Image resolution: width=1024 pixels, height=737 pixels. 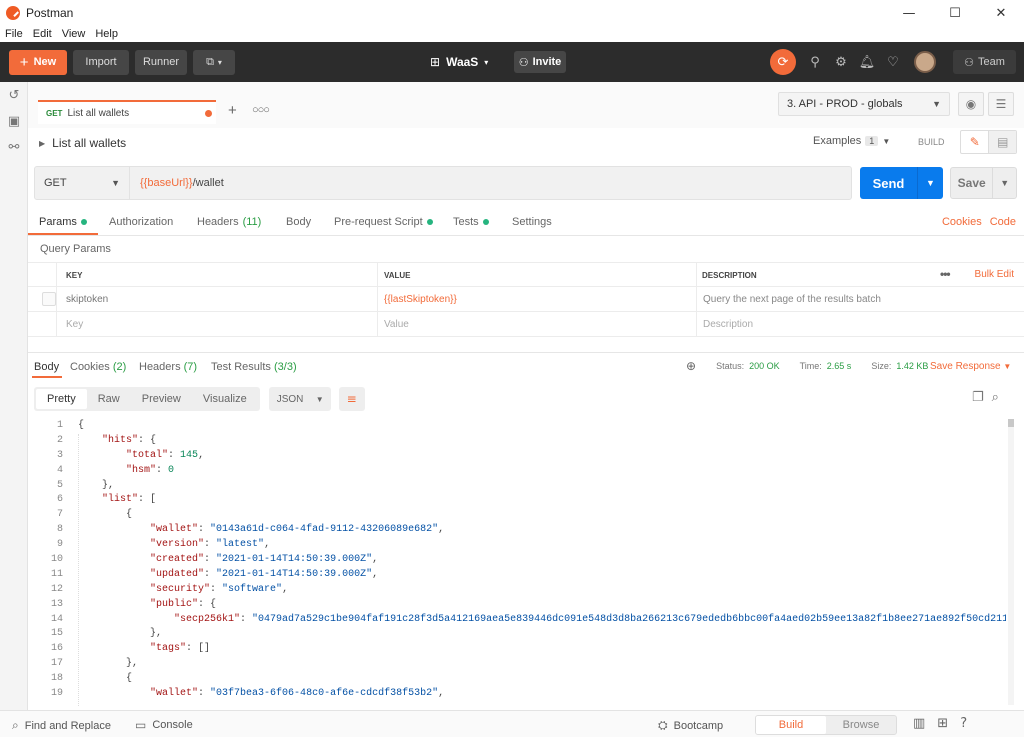 I want to click on history-icon: ↺, so click(x=14, y=95).